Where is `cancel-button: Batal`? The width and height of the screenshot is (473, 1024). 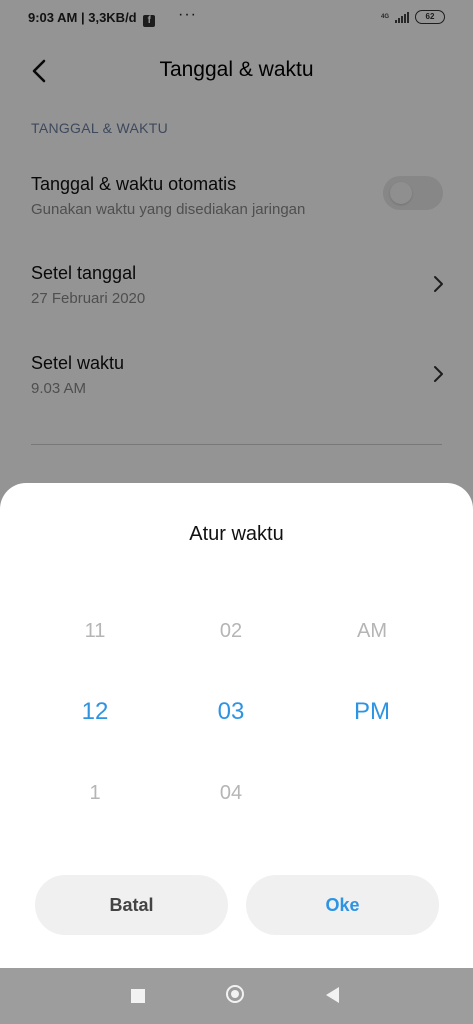 cancel-button: Batal is located at coordinates (131, 905).